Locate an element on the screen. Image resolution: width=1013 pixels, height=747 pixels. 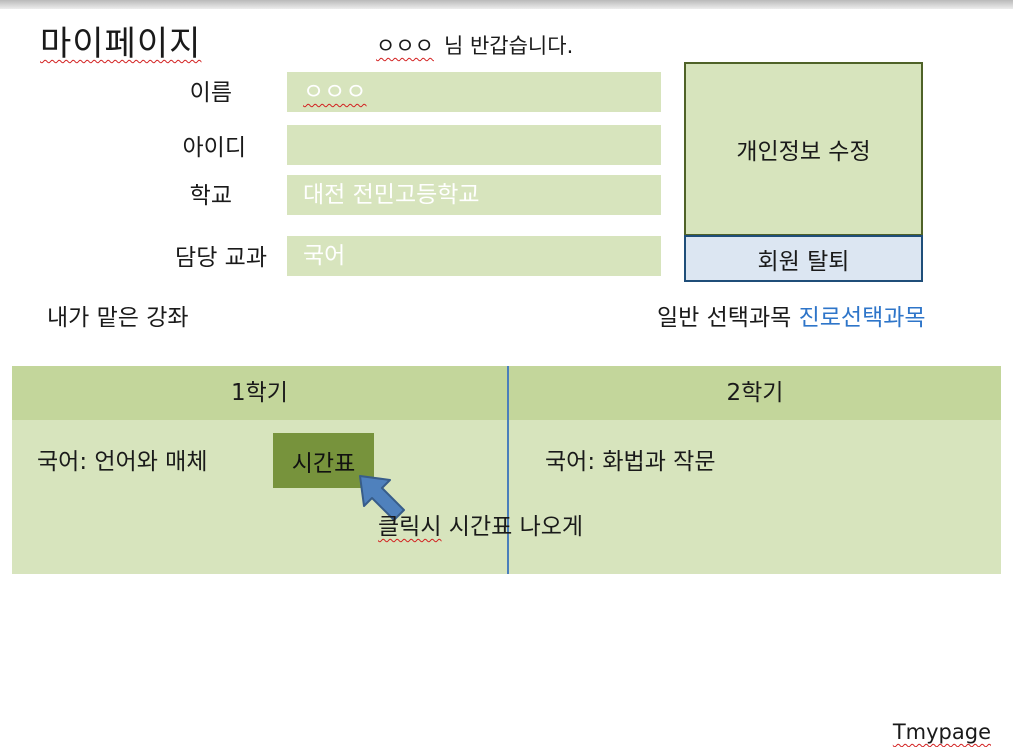
filter-general: 일반 선택과목 is located at coordinates (724, 318).